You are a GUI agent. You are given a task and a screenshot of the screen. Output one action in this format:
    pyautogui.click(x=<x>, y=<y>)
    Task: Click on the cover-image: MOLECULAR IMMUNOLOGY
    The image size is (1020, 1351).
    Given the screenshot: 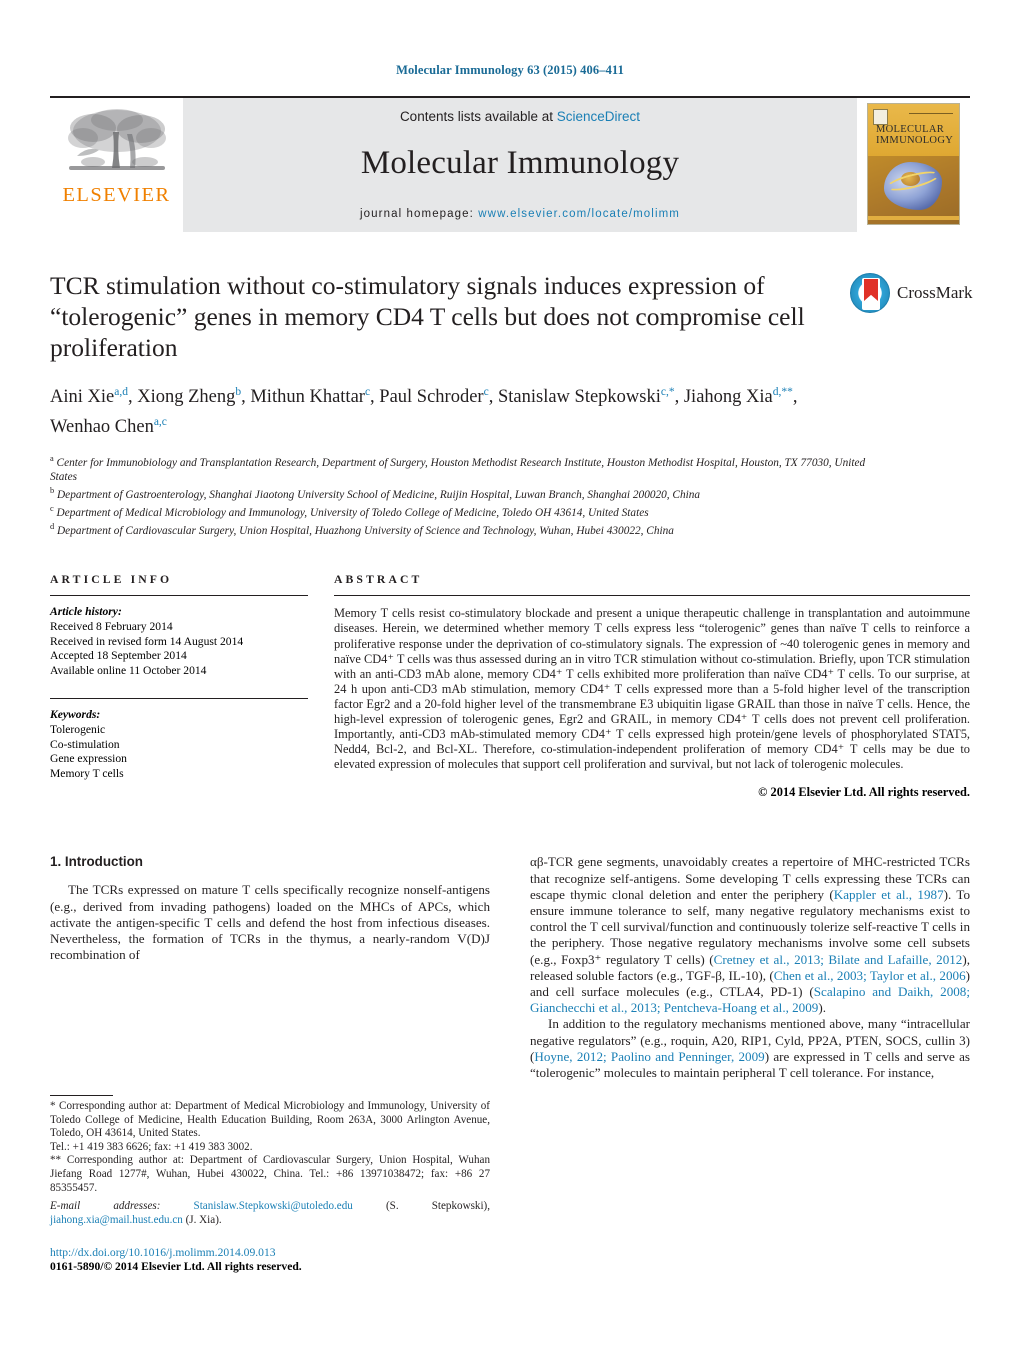 What is the action you would take?
    pyautogui.click(x=913, y=164)
    